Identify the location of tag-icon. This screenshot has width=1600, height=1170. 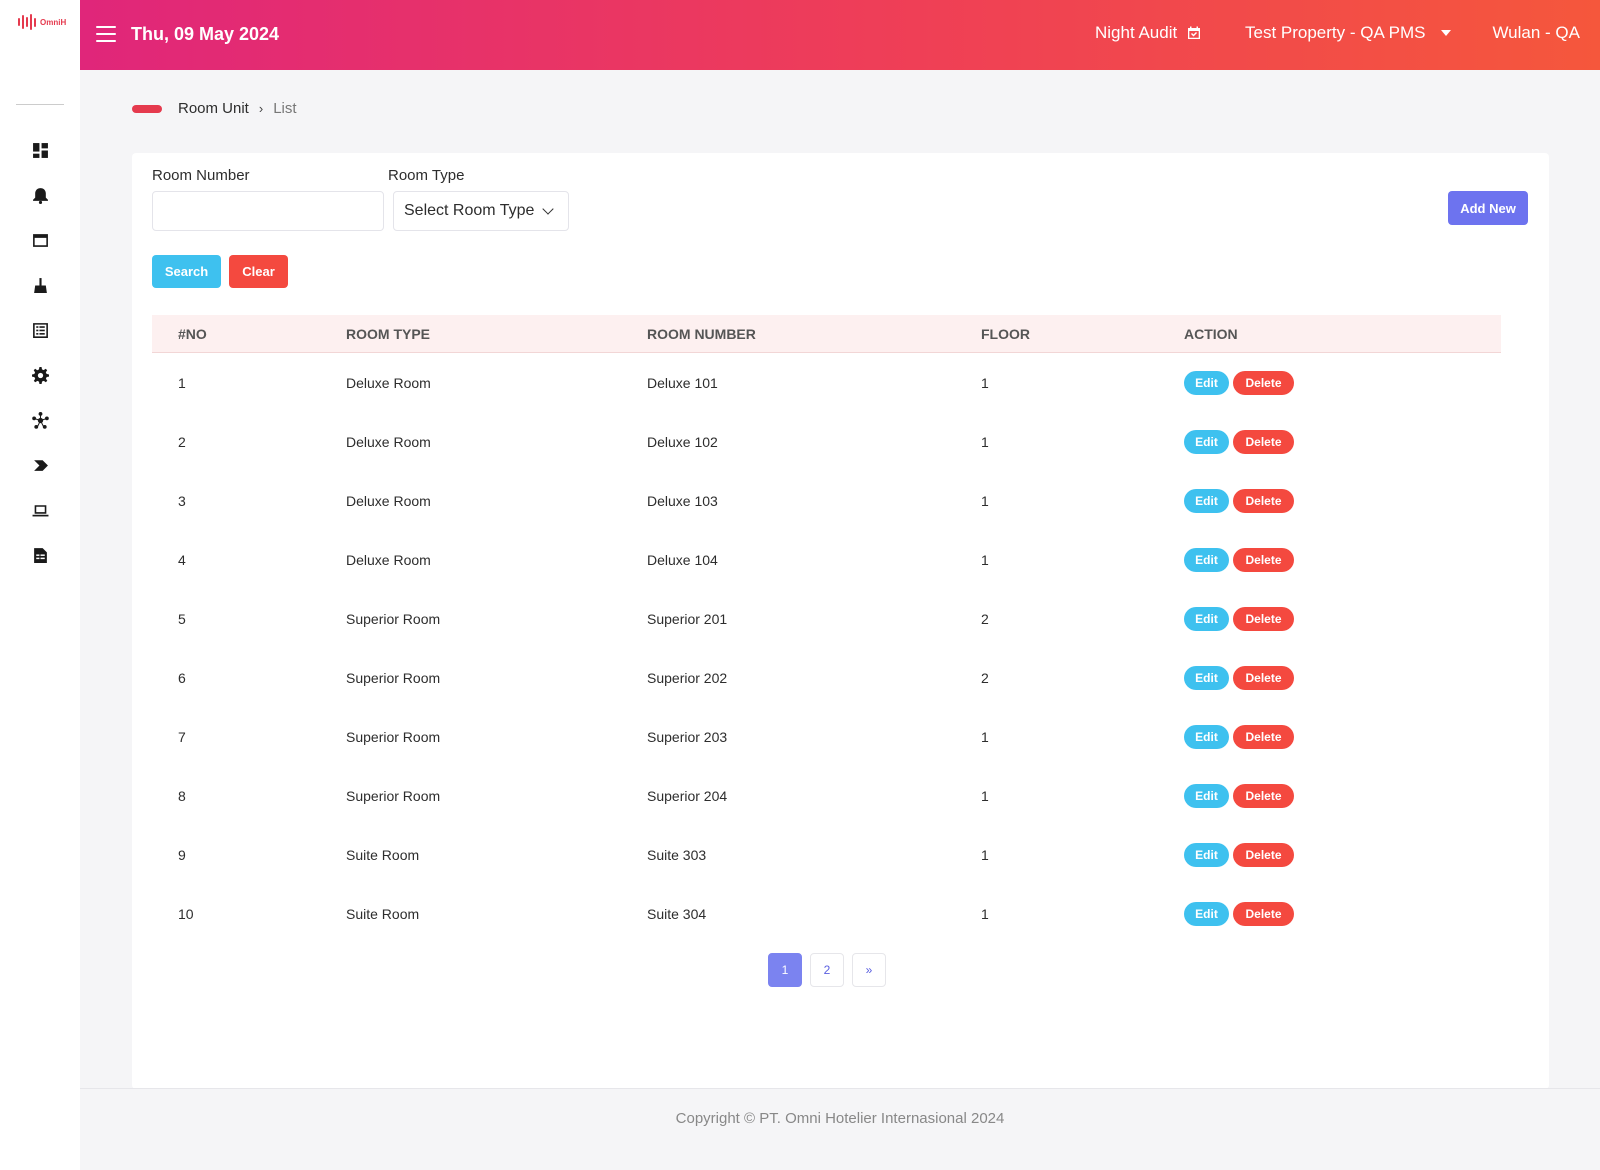
(40, 465).